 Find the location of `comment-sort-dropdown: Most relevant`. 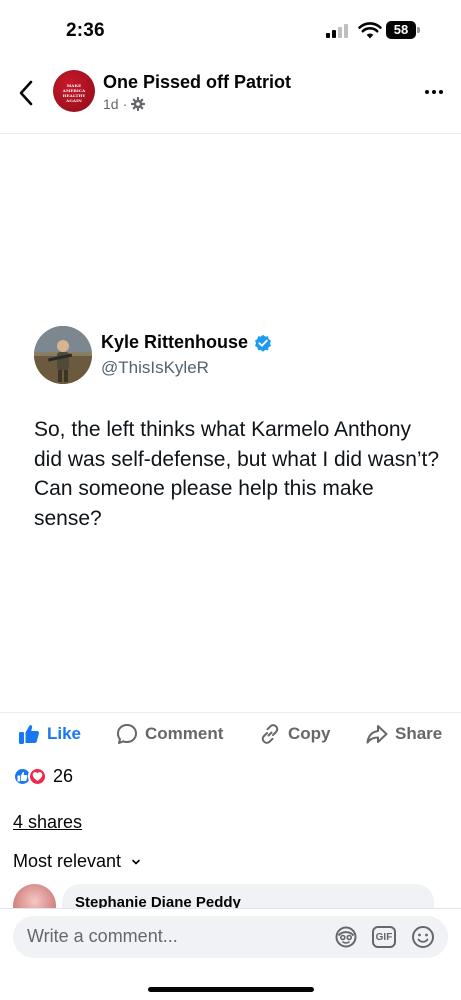

comment-sort-dropdown: Most relevant is located at coordinates (77, 861).